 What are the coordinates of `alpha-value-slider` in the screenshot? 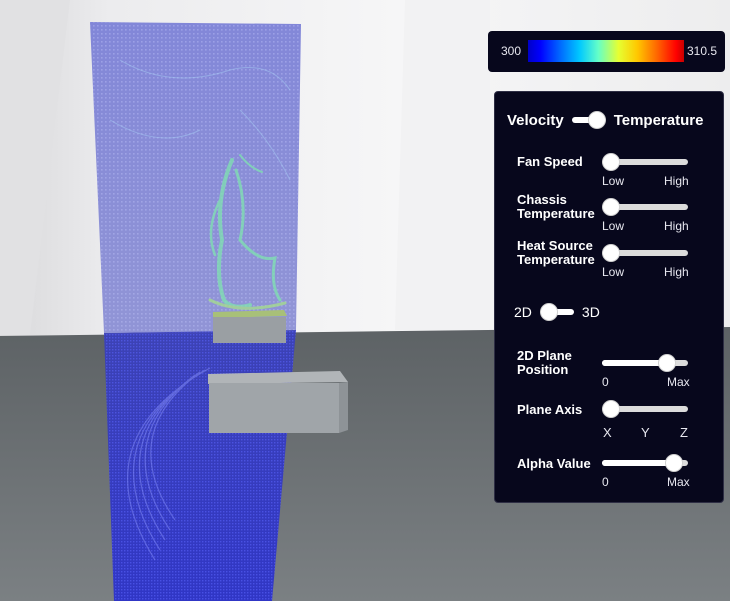 It's located at (645, 463).